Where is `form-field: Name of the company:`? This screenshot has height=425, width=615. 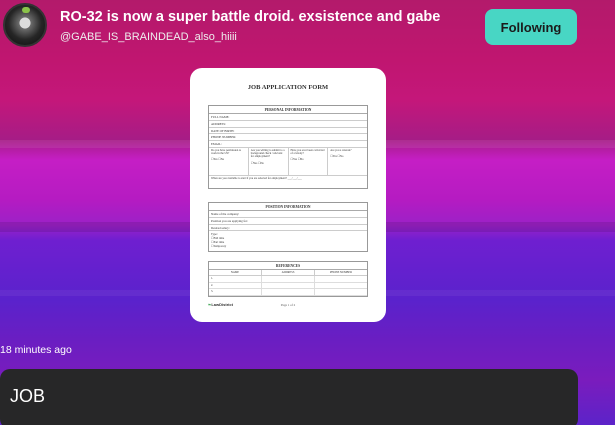 form-field: Name of the company: is located at coordinates (288, 214).